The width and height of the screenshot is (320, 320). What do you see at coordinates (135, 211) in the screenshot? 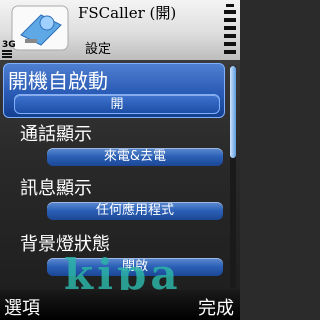
I see `setting-value-message-display: 任何應用程式` at bounding box center [135, 211].